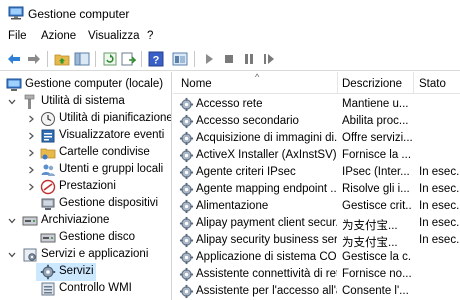  I want to click on tree-item-root: Gestione computer (locale), so click(85, 85).